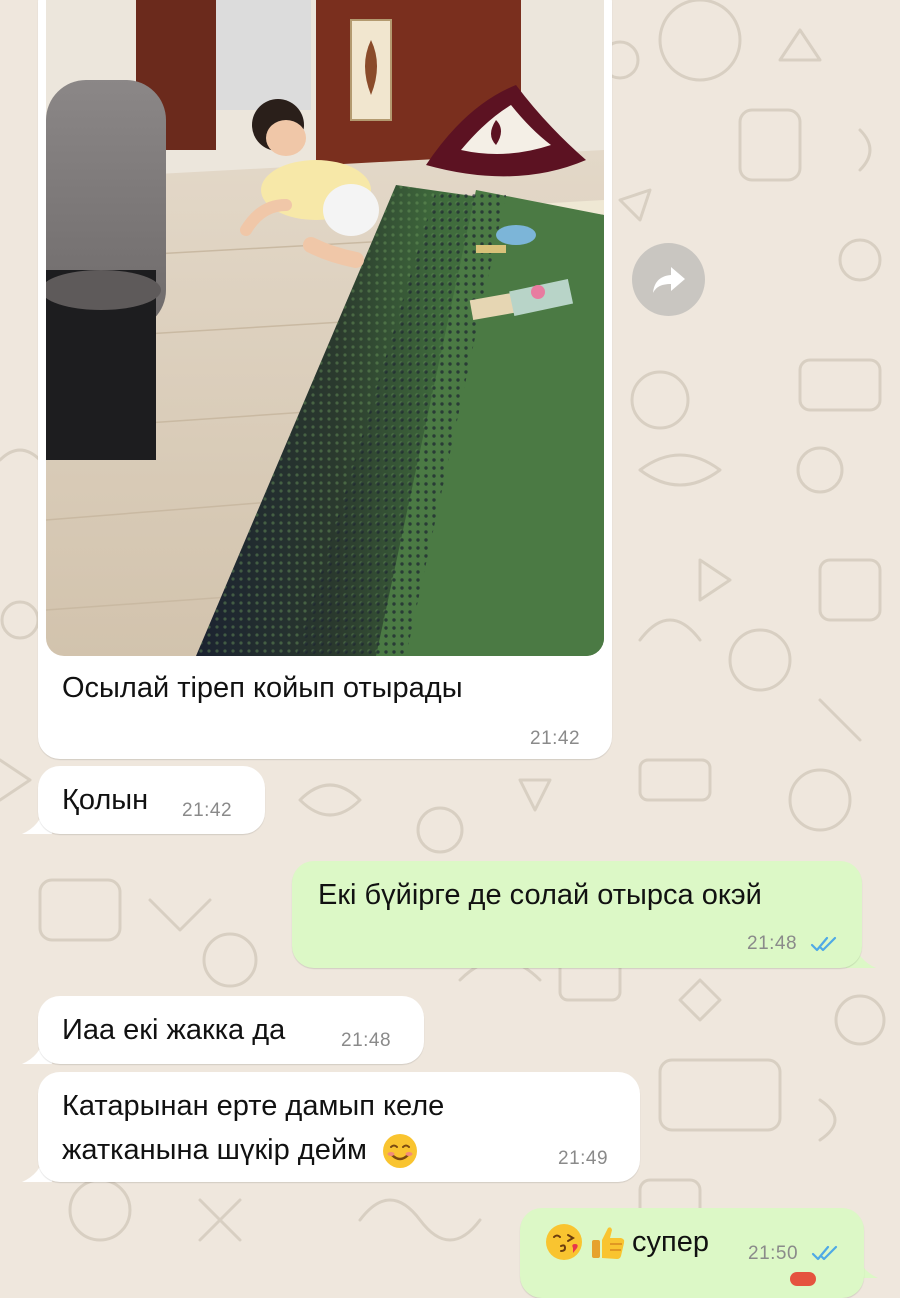 This screenshot has width=900, height=1298. What do you see at coordinates (151, 800) in the screenshot?
I see `message-bubble-incoming: Қолын 21:42` at bounding box center [151, 800].